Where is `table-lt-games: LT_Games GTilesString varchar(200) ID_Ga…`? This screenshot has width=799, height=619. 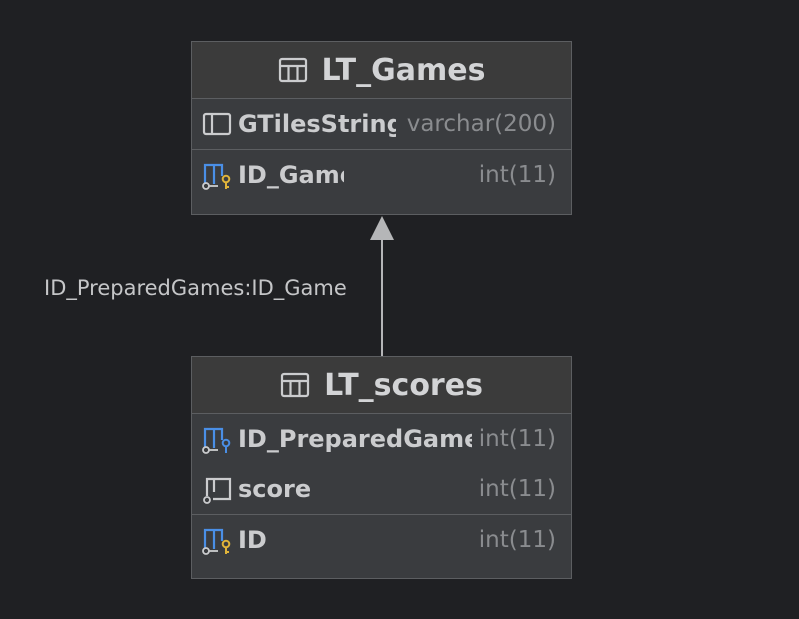 table-lt-games: LT_Games GTilesString varchar(200) ID_Ga… is located at coordinates (381, 128).